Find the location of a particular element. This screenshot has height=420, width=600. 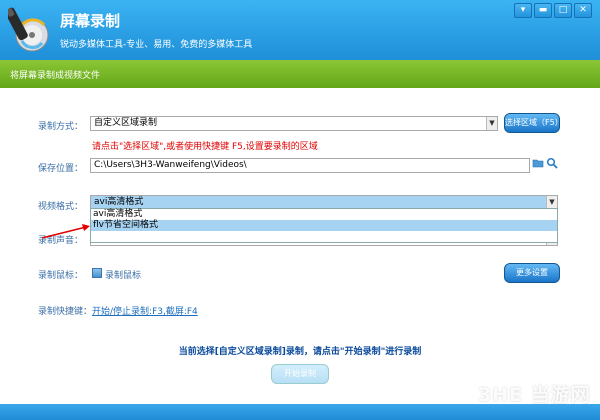

record-mode-hint: 请点击"选择区域",或者使用快捷键 F5,设置要录制的区域 is located at coordinates (205, 147).